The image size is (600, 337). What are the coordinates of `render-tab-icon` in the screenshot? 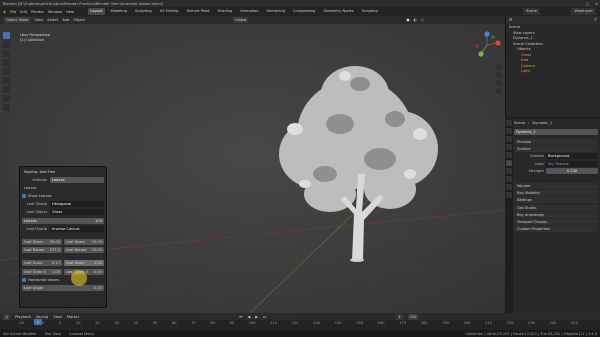 It's located at (509, 131).